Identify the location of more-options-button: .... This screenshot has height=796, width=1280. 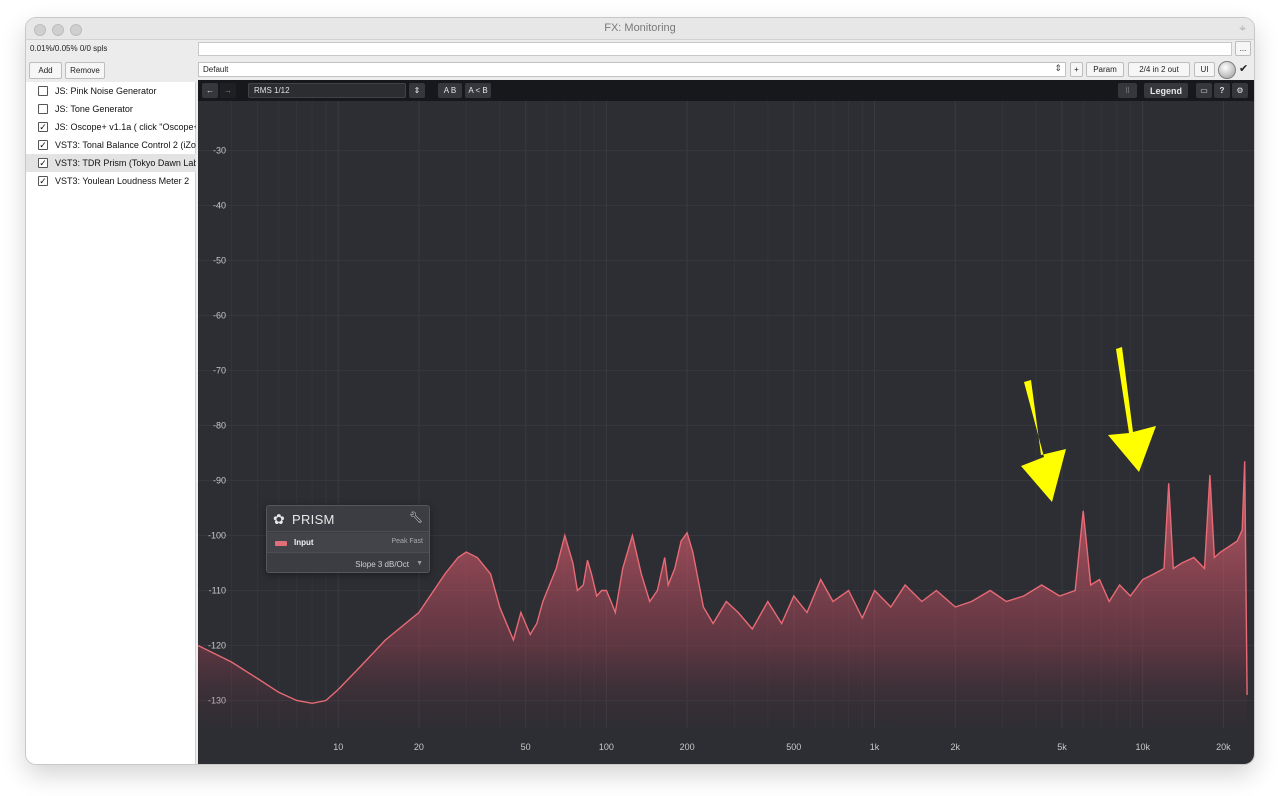
(1243, 48).